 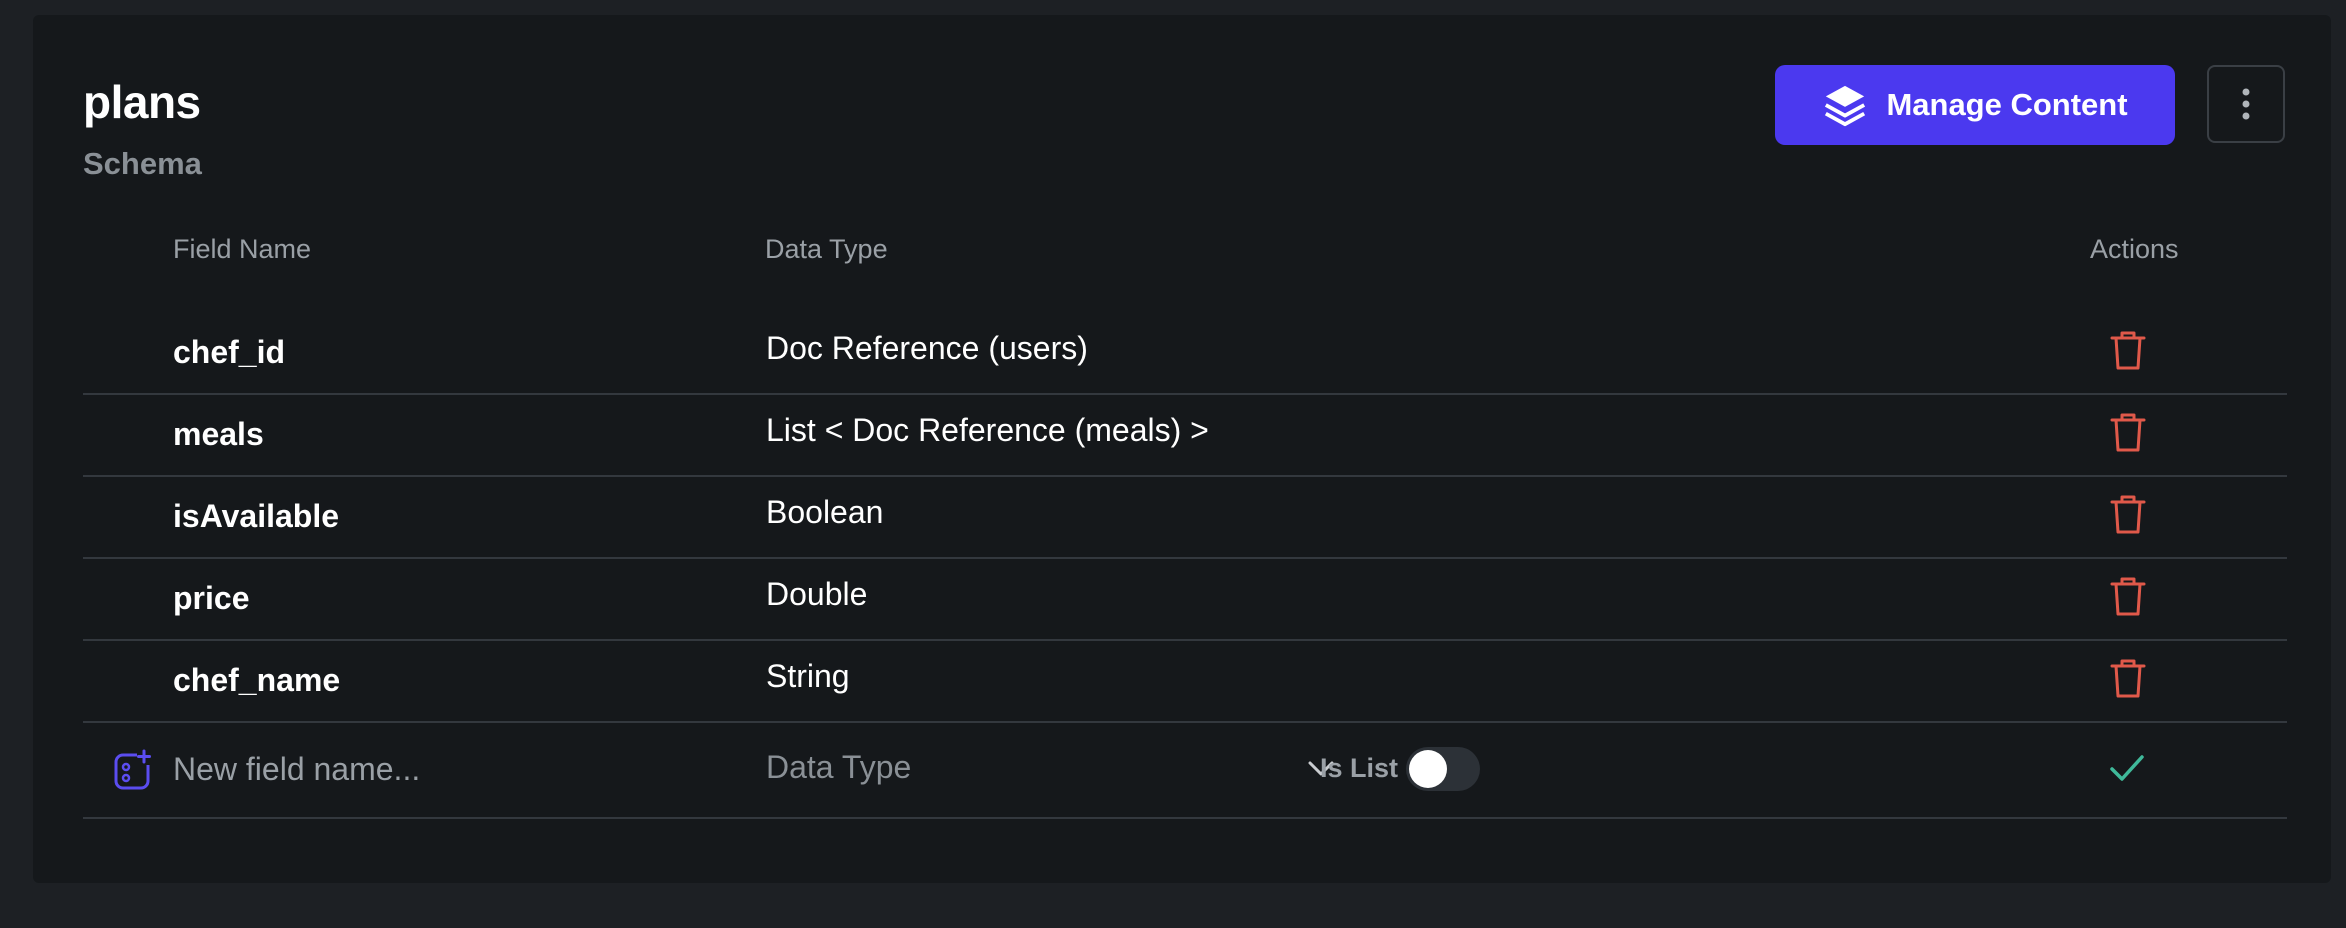 I want to click on manage-content-button: Manage Content, so click(x=1975, y=105).